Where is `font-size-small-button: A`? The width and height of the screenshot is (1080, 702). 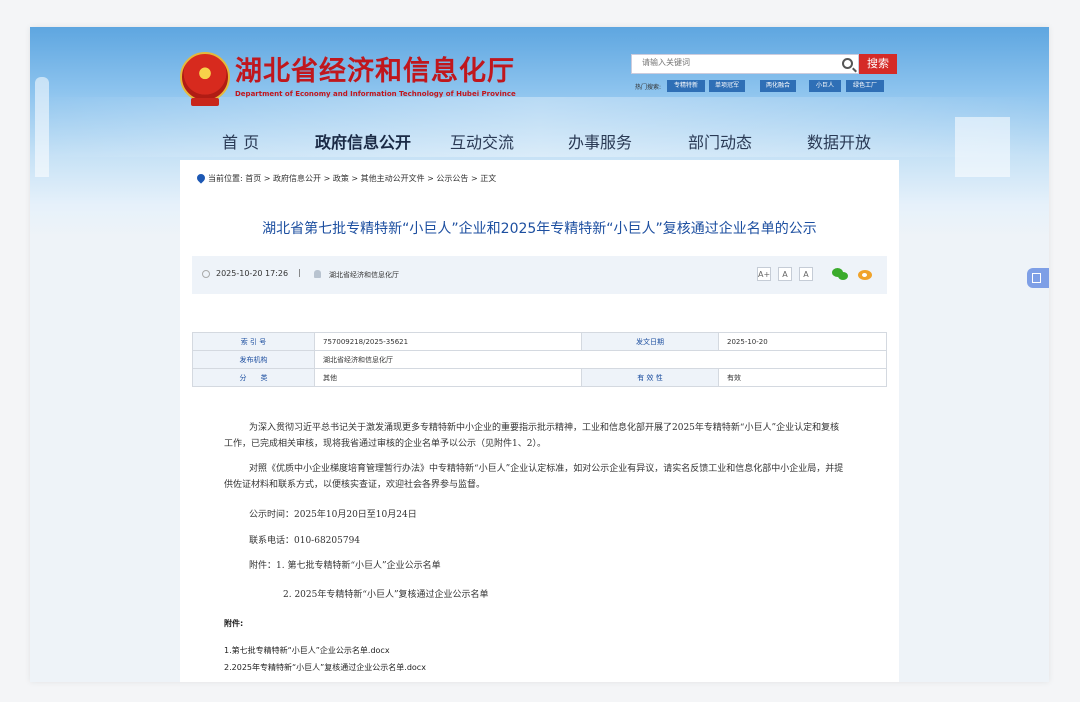
font-size-small-button: A is located at coordinates (806, 274).